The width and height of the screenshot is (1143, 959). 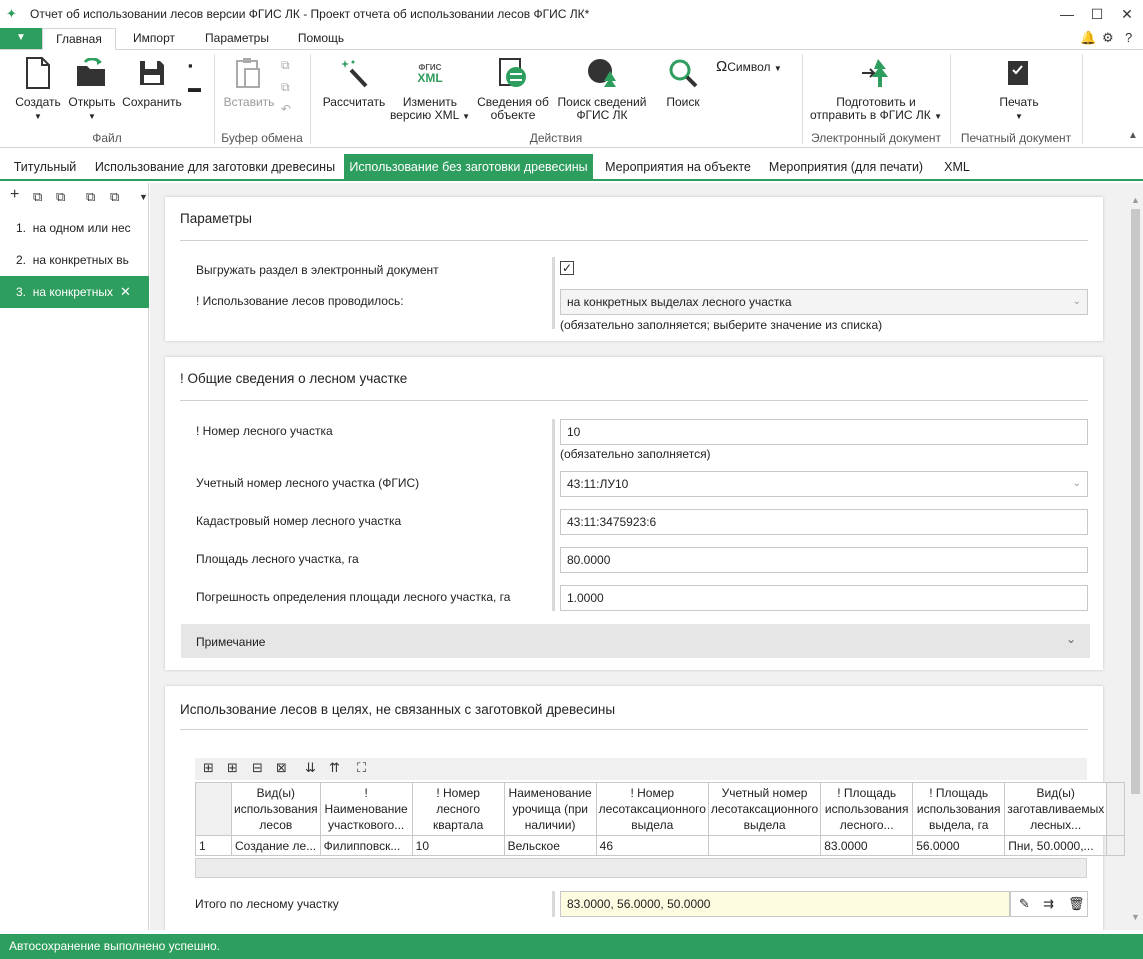 What do you see at coordinates (1133, 135) in the screenshot?
I see `collapse-ribbon-icon: ▲` at bounding box center [1133, 135].